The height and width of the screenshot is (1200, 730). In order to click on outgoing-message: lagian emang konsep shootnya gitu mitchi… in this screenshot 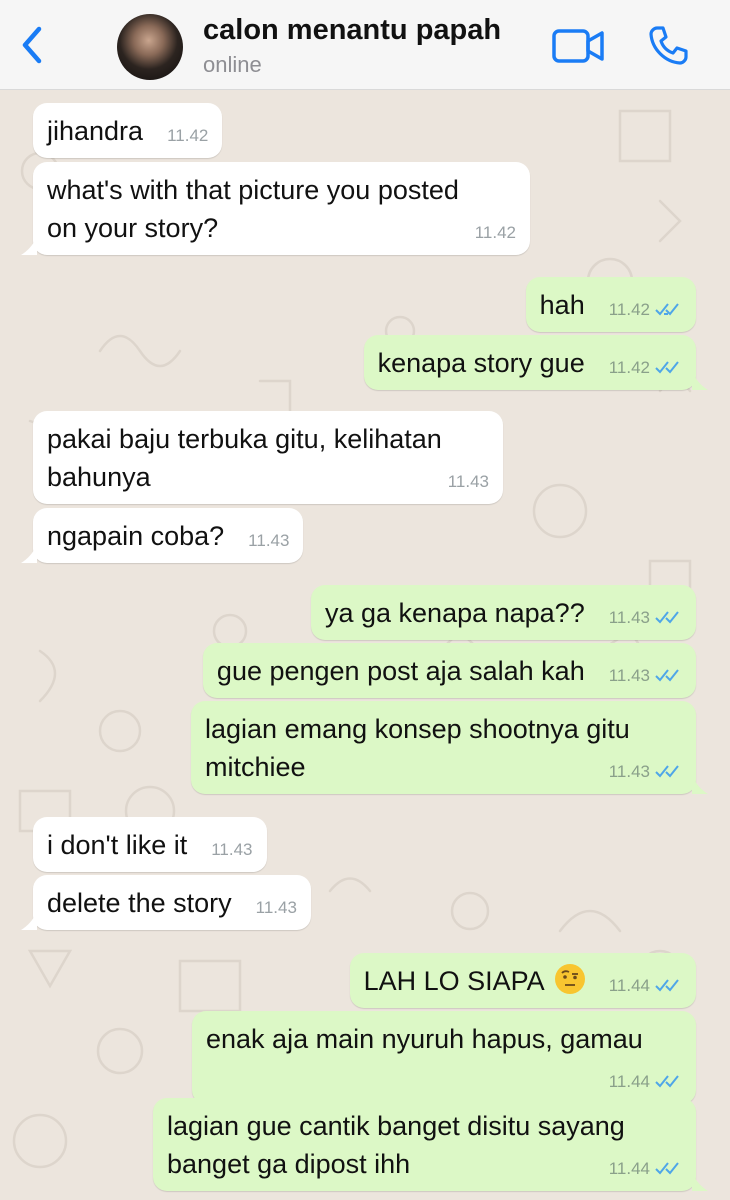, I will do `click(449, 747)`.